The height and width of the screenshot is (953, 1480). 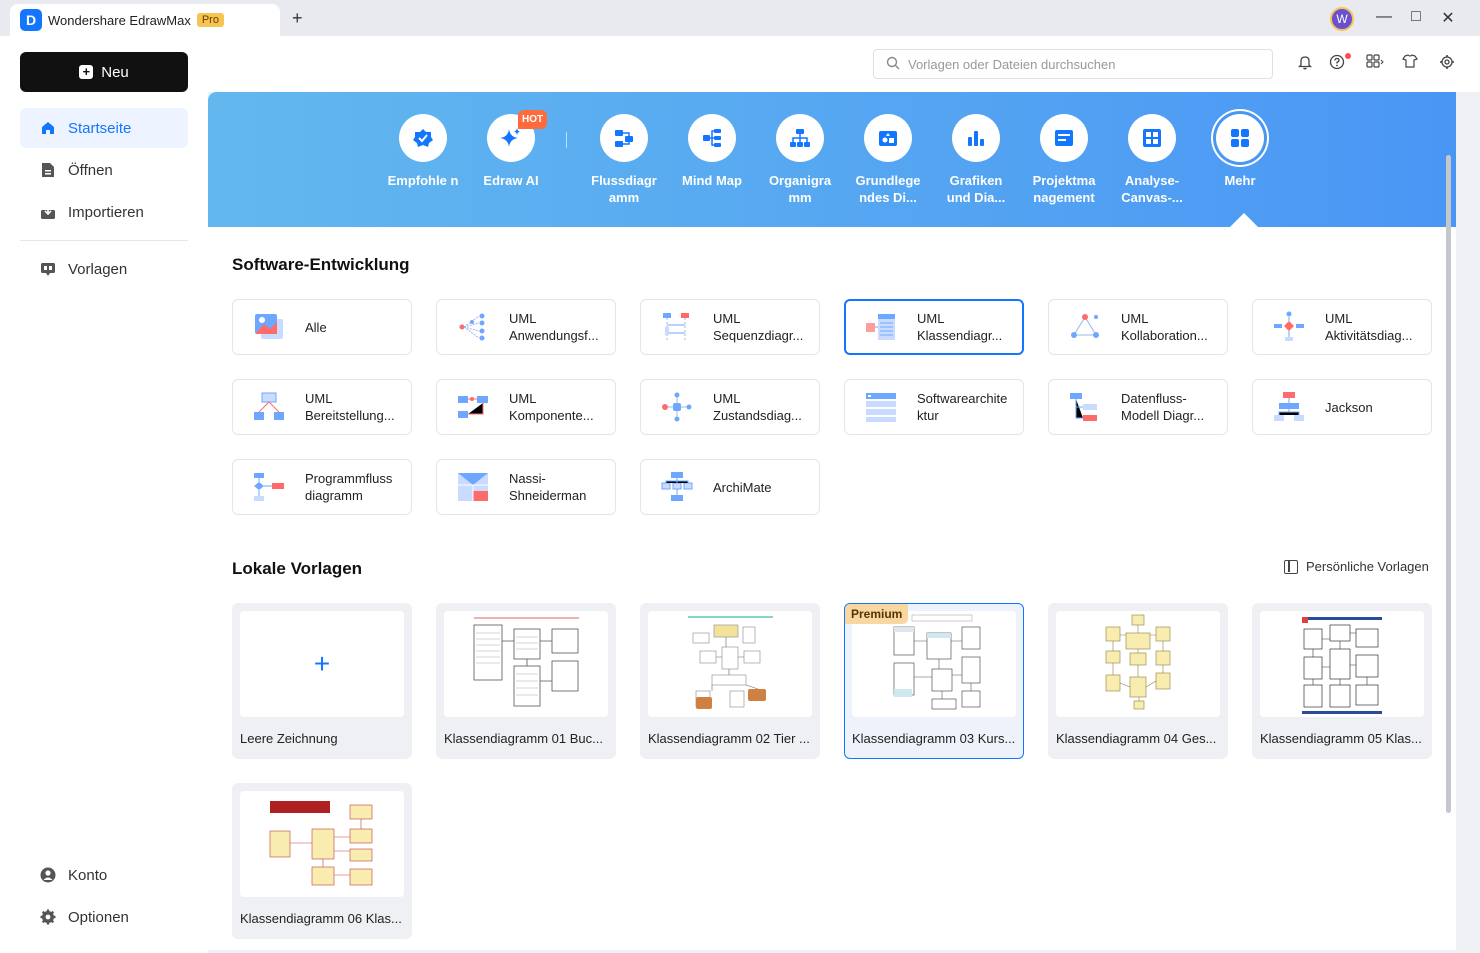 I want to click on category-flussdiagramm: Flussdiagr amm, so click(x=624, y=160).